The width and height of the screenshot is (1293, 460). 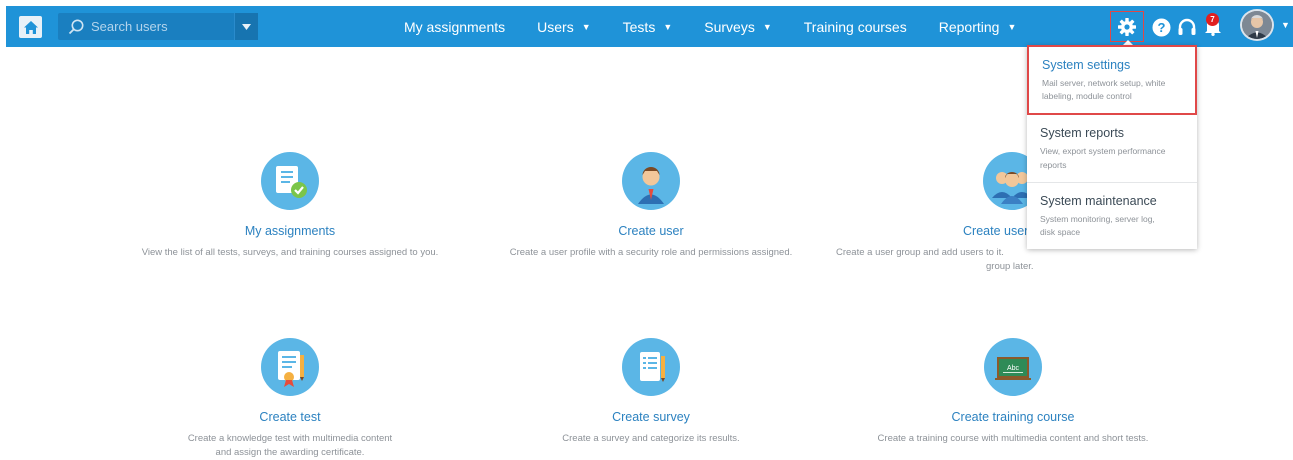 I want to click on nav-my-assignments: My assignments, so click(x=454, y=27).